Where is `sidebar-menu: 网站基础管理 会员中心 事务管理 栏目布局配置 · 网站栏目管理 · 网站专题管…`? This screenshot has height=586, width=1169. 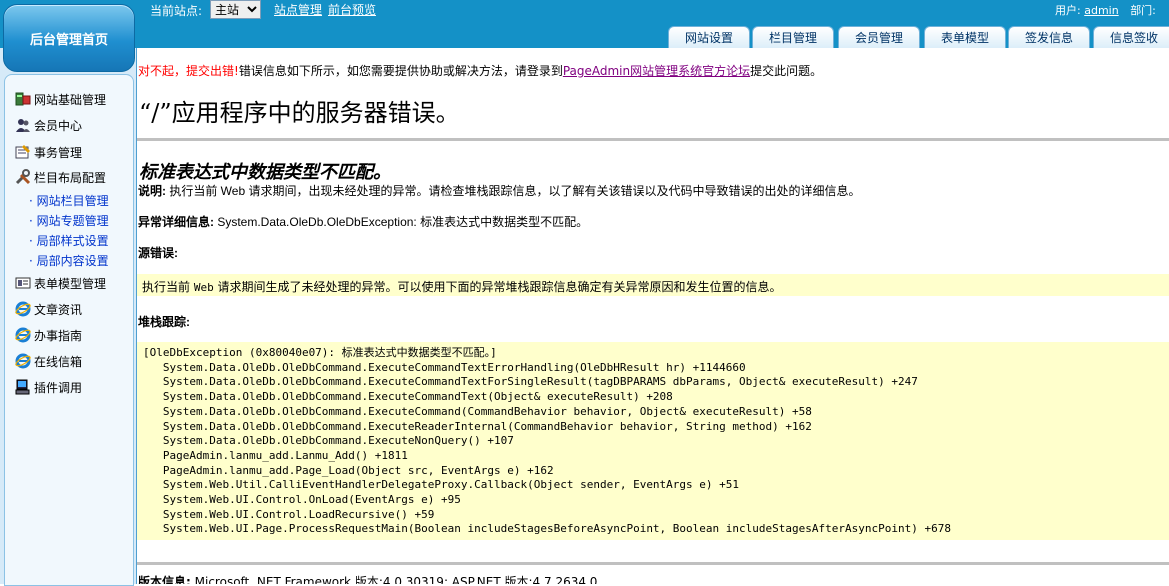 sidebar-menu: 网站基础管理 会员中心 事务管理 栏目布局配置 · 网站栏目管理 · 网站专题管… is located at coordinates (69, 330).